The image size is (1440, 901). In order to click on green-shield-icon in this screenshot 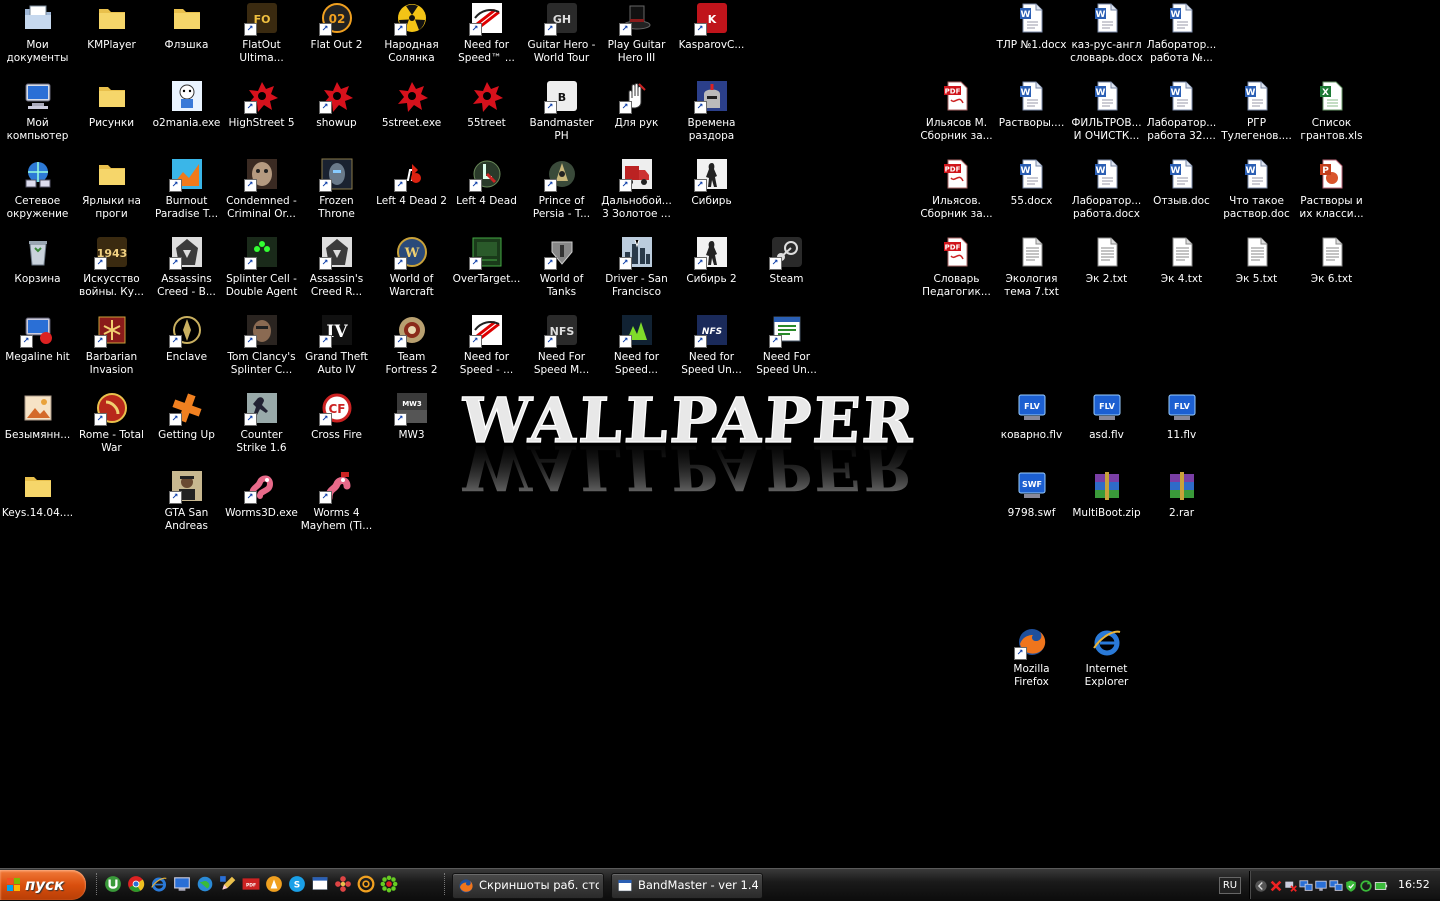, I will do `click(1351, 886)`.